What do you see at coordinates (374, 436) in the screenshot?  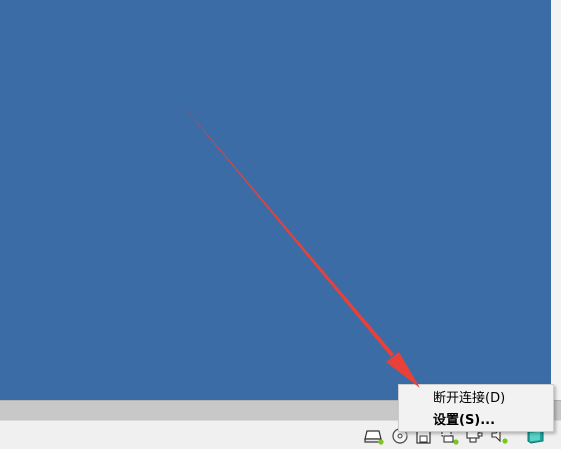 I see `hard-disk-icon` at bounding box center [374, 436].